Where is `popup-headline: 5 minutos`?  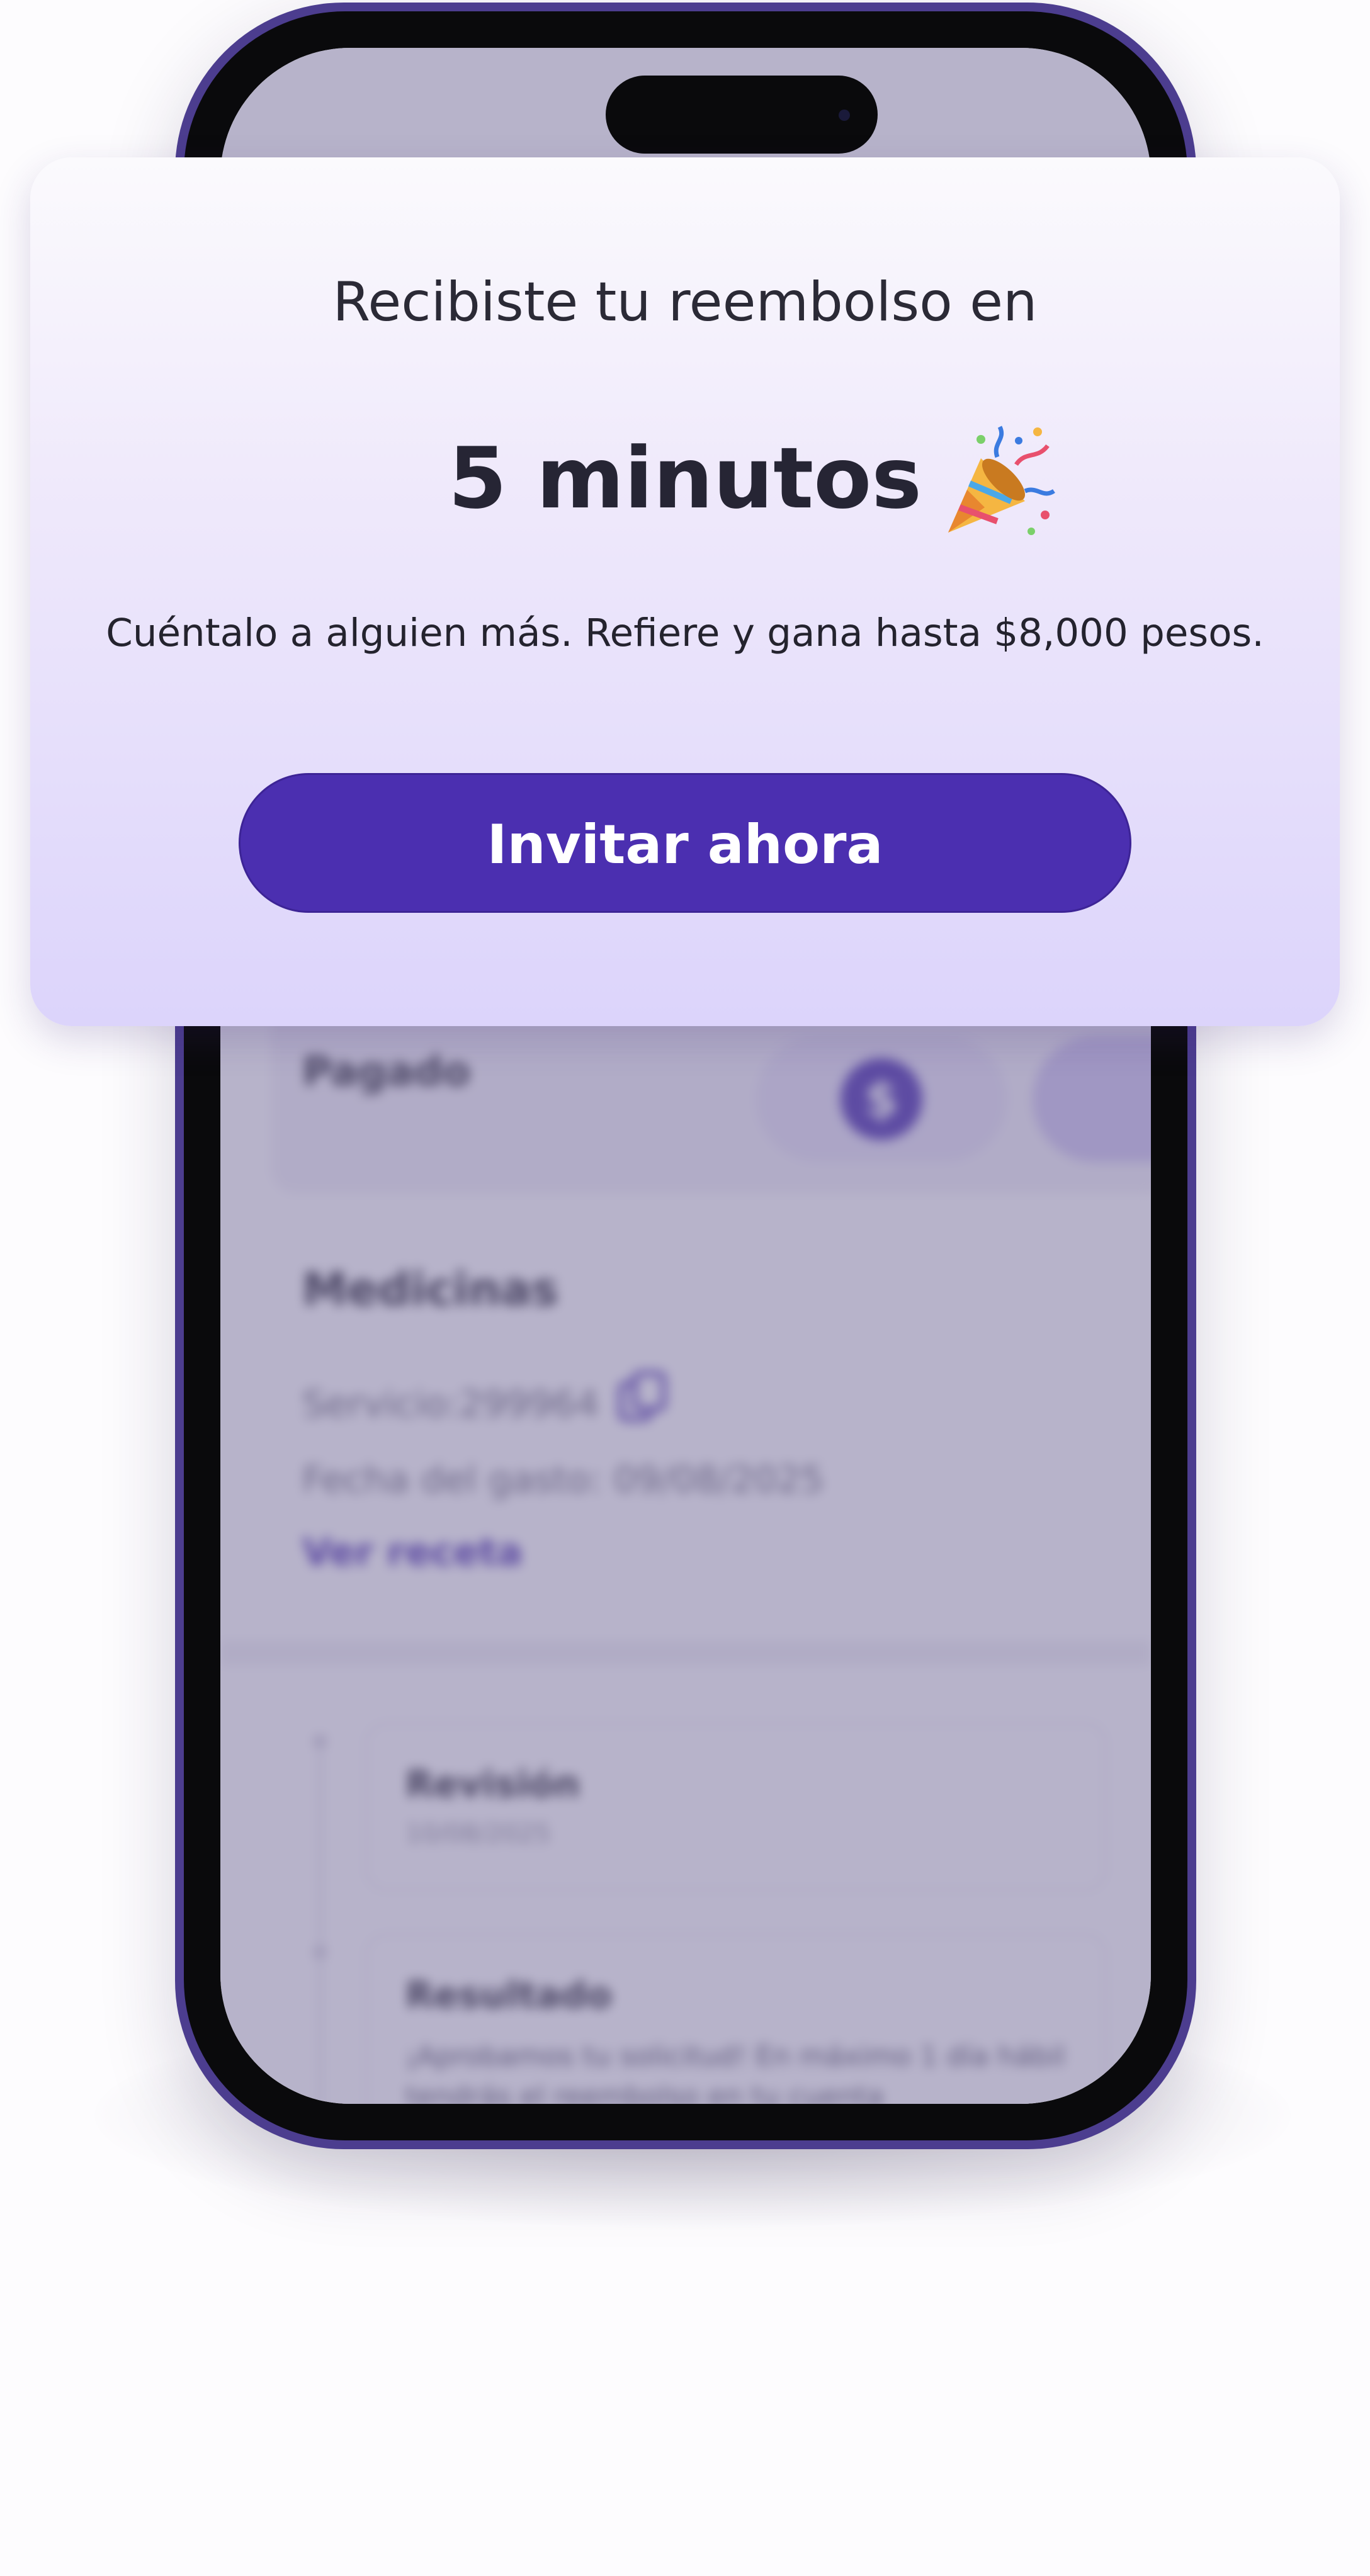 popup-headline: 5 minutos is located at coordinates (685, 478).